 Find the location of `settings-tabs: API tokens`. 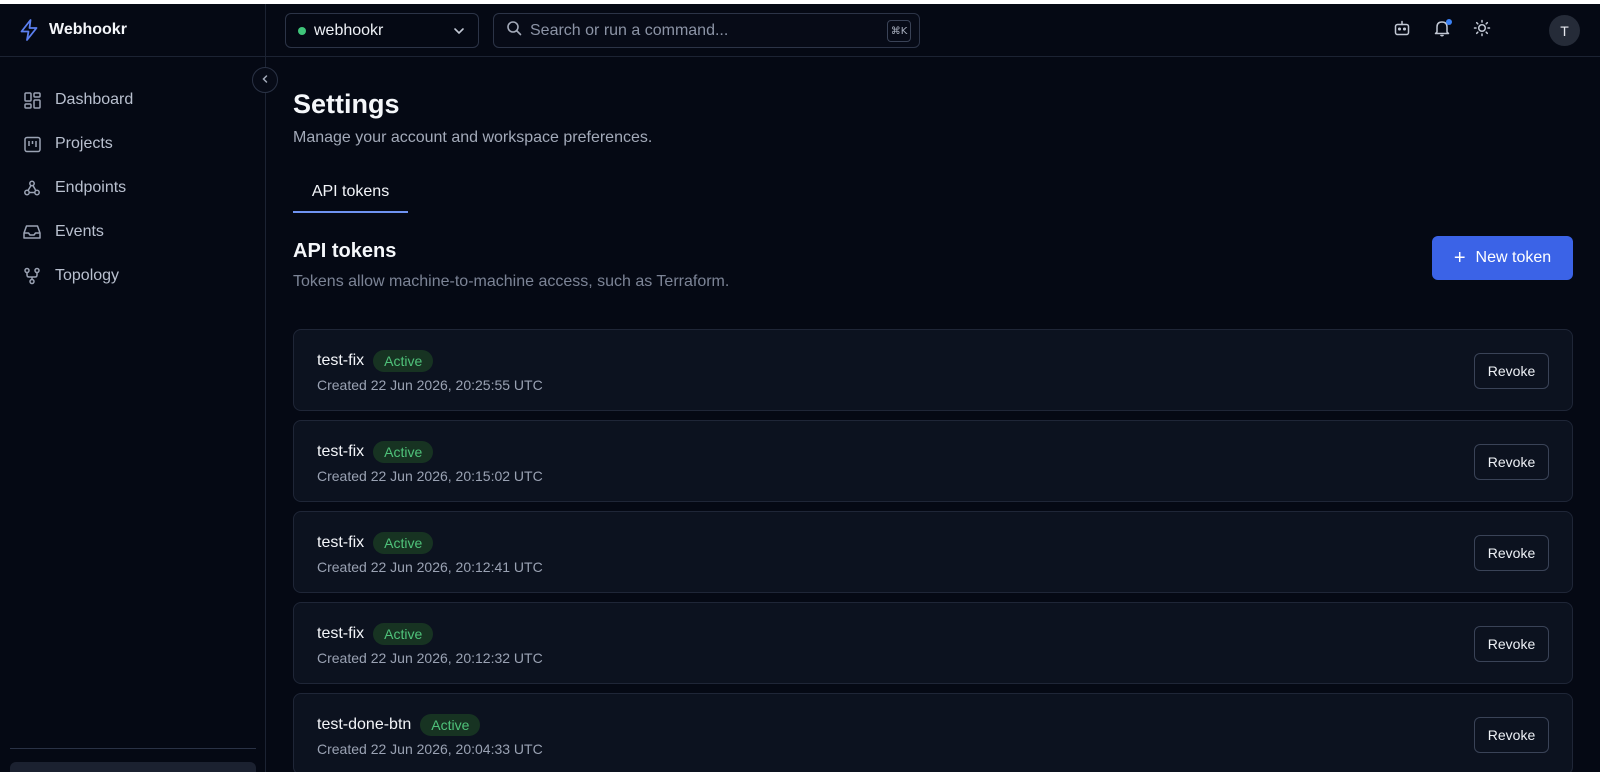

settings-tabs: API tokens is located at coordinates (933, 193).